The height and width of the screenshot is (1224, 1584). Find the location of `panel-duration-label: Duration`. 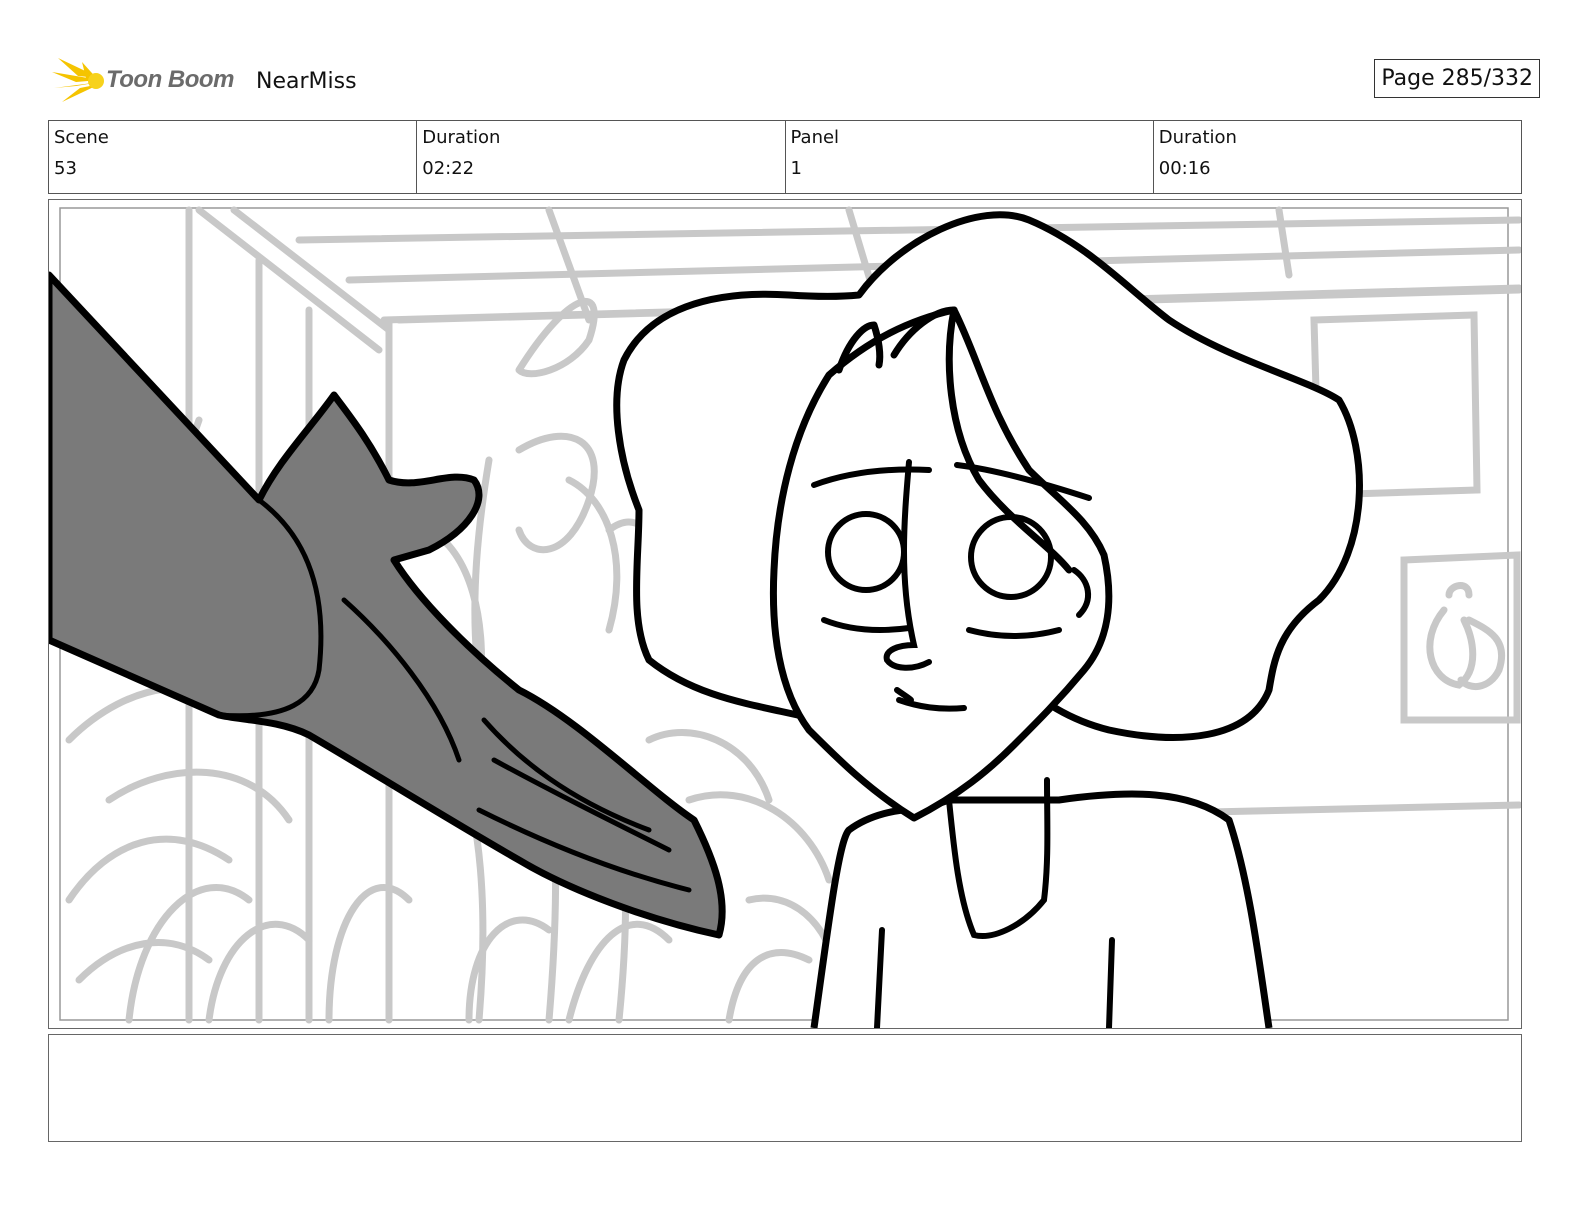

panel-duration-label: Duration is located at coordinates (1197, 137).